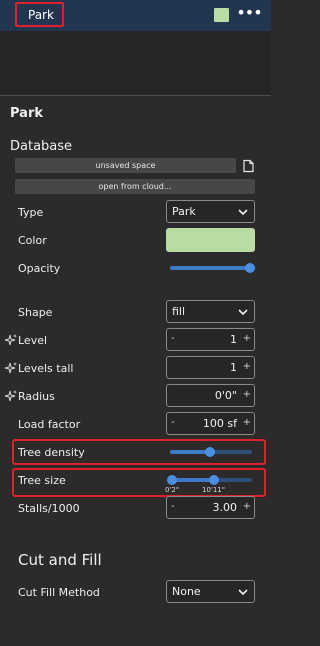  Describe the element at coordinates (221, 15) in the screenshot. I see `color-swatch-mini` at that location.